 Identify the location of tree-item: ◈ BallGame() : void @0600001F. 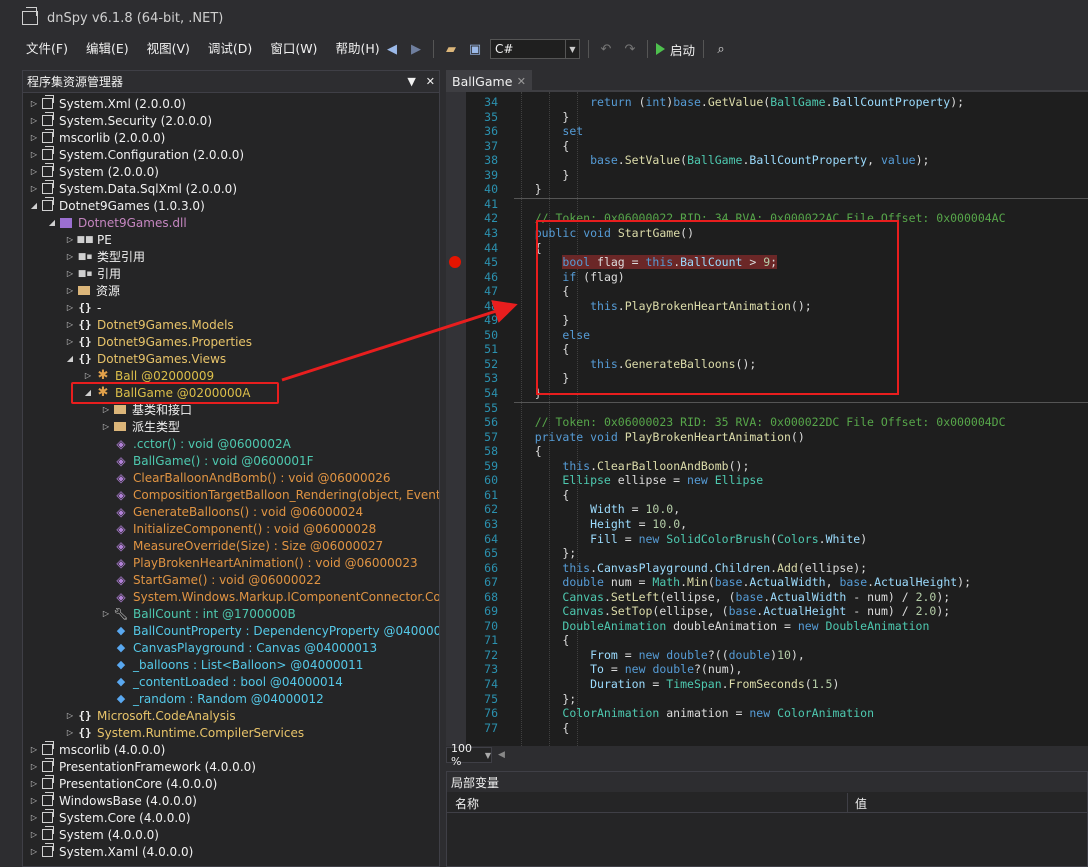
(207, 460).